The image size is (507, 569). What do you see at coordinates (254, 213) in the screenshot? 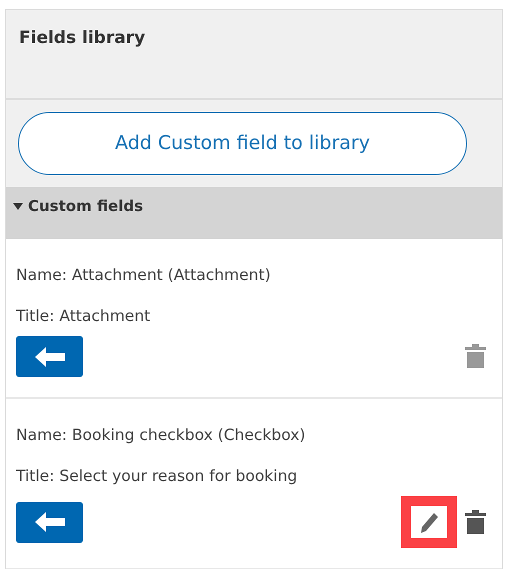
I see `section-header: Custom fields` at bounding box center [254, 213].